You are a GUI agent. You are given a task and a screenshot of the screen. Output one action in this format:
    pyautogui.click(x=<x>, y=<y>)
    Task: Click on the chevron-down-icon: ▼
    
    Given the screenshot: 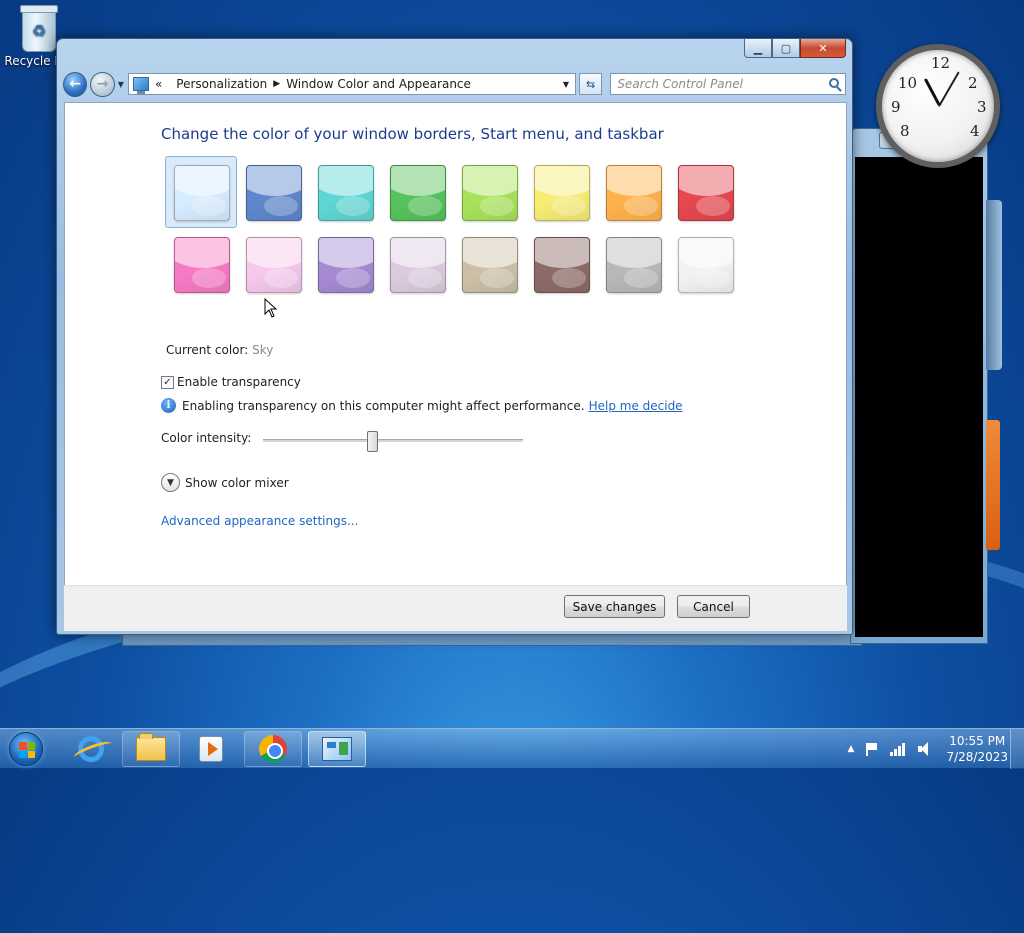 What is the action you would take?
    pyautogui.click(x=170, y=482)
    